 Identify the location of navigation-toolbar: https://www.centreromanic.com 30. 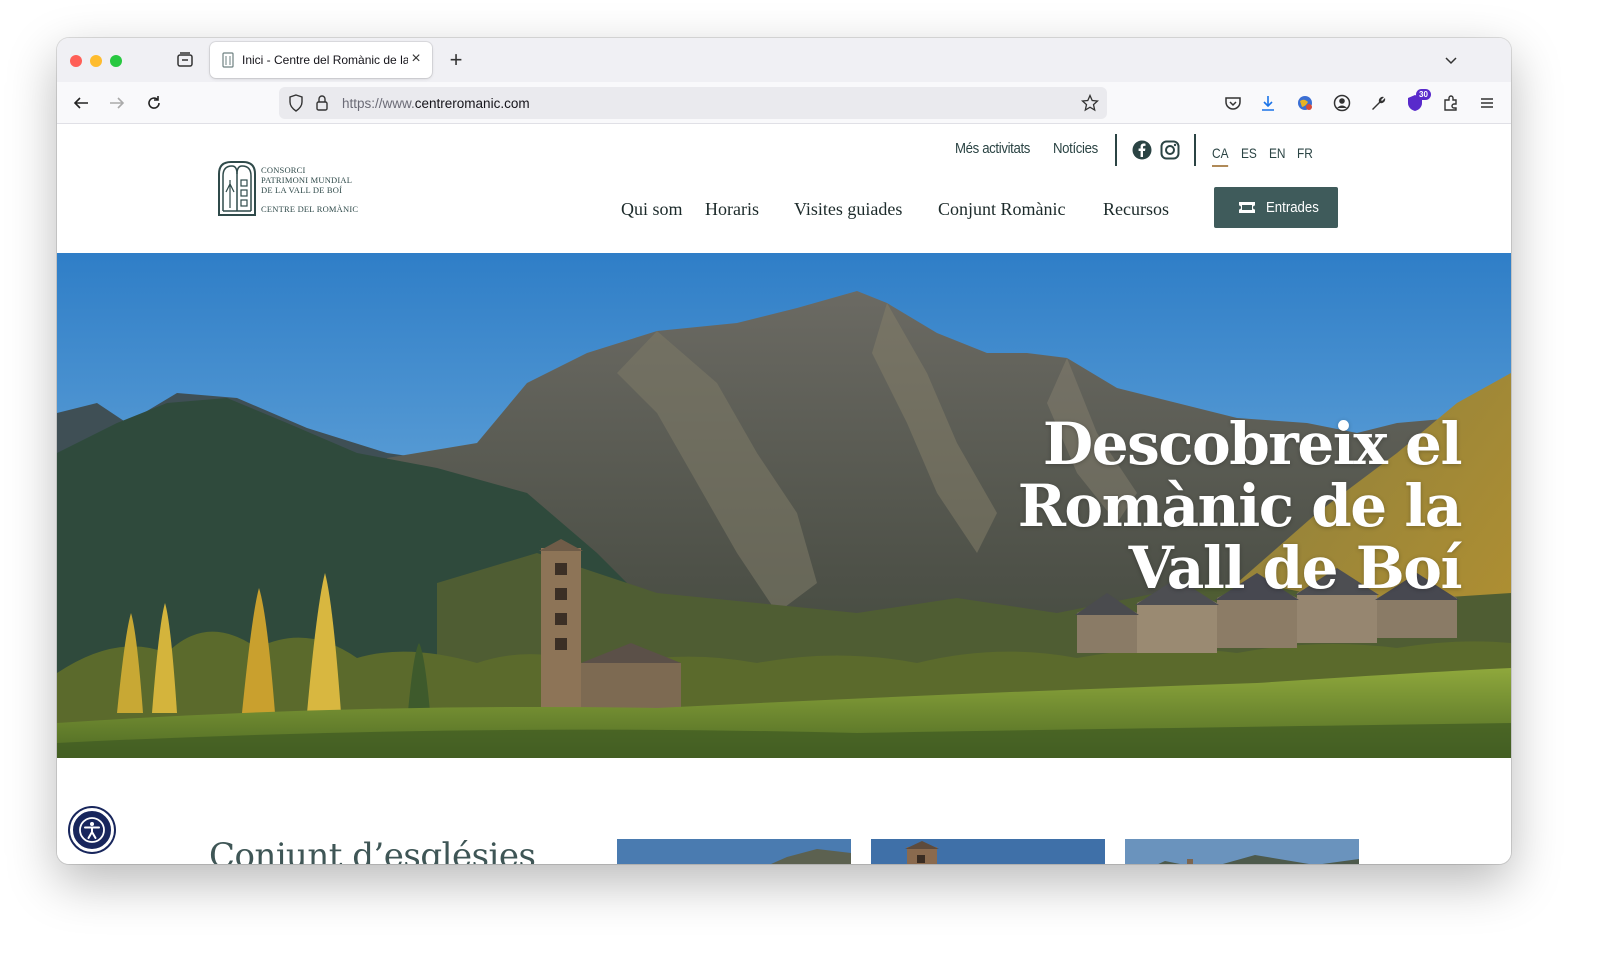
(784, 103).